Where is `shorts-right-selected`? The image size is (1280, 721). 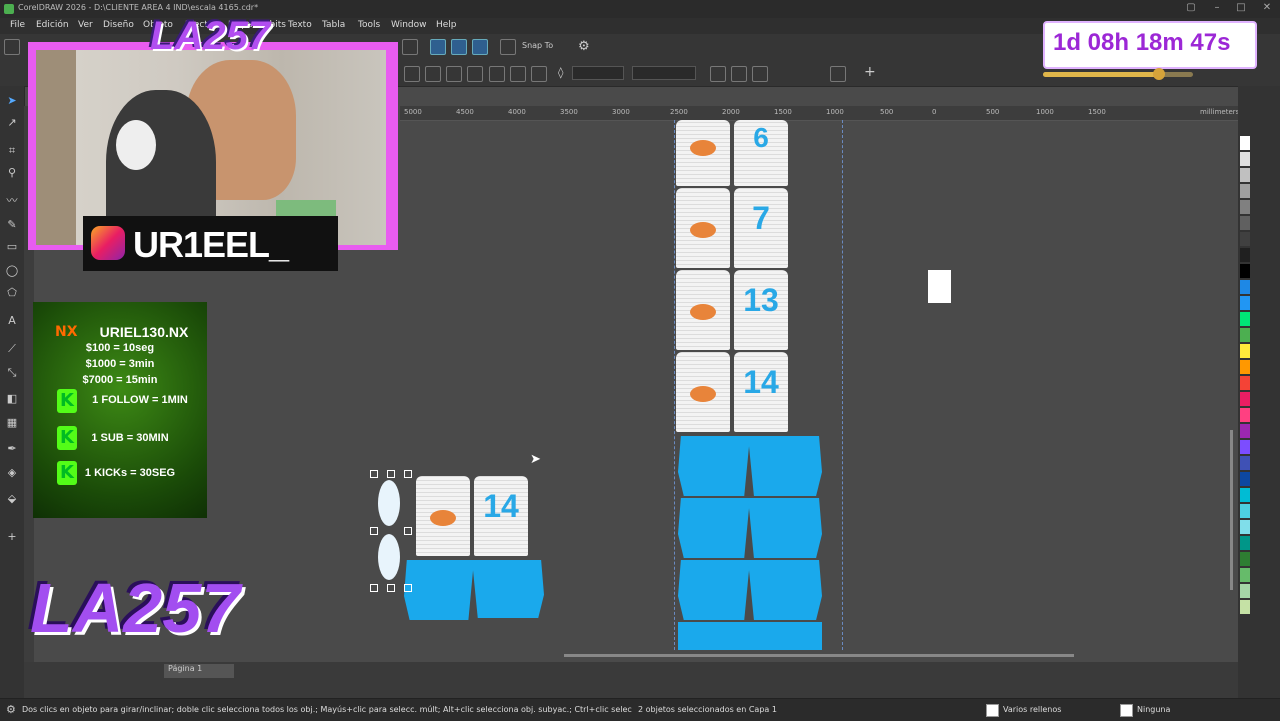 shorts-right-selected is located at coordinates (508, 589).